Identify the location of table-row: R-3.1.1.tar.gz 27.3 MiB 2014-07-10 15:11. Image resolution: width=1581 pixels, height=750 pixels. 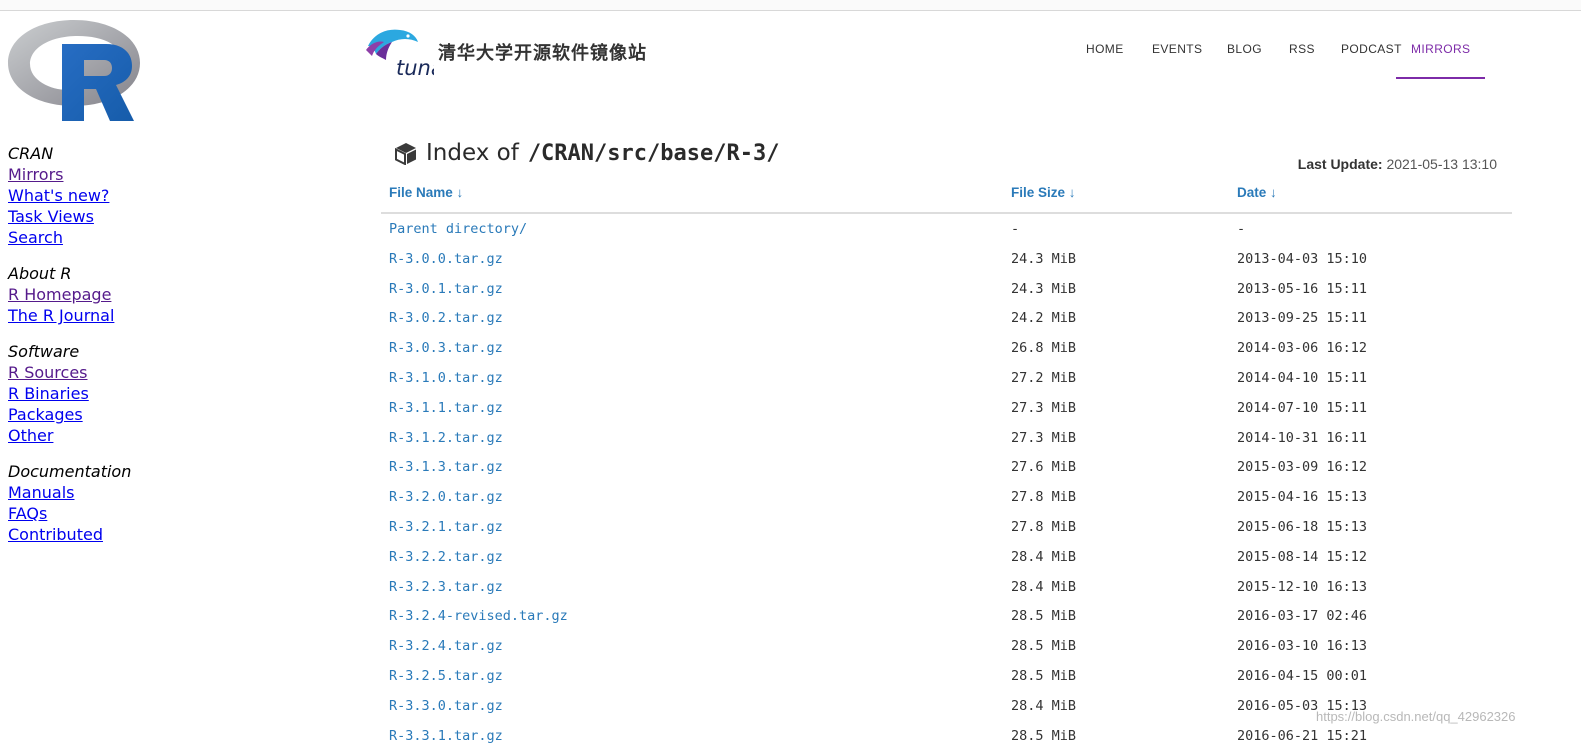
(946, 408).